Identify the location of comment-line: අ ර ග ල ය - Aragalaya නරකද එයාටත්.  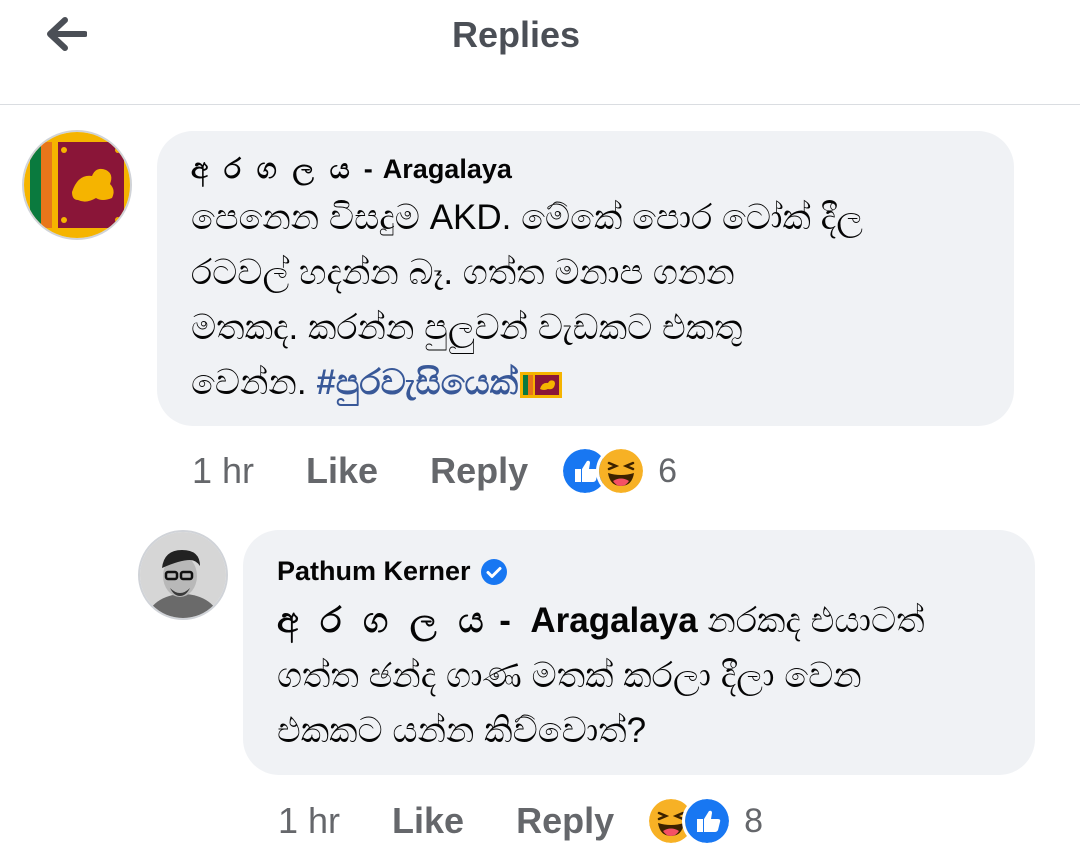
(639, 620).